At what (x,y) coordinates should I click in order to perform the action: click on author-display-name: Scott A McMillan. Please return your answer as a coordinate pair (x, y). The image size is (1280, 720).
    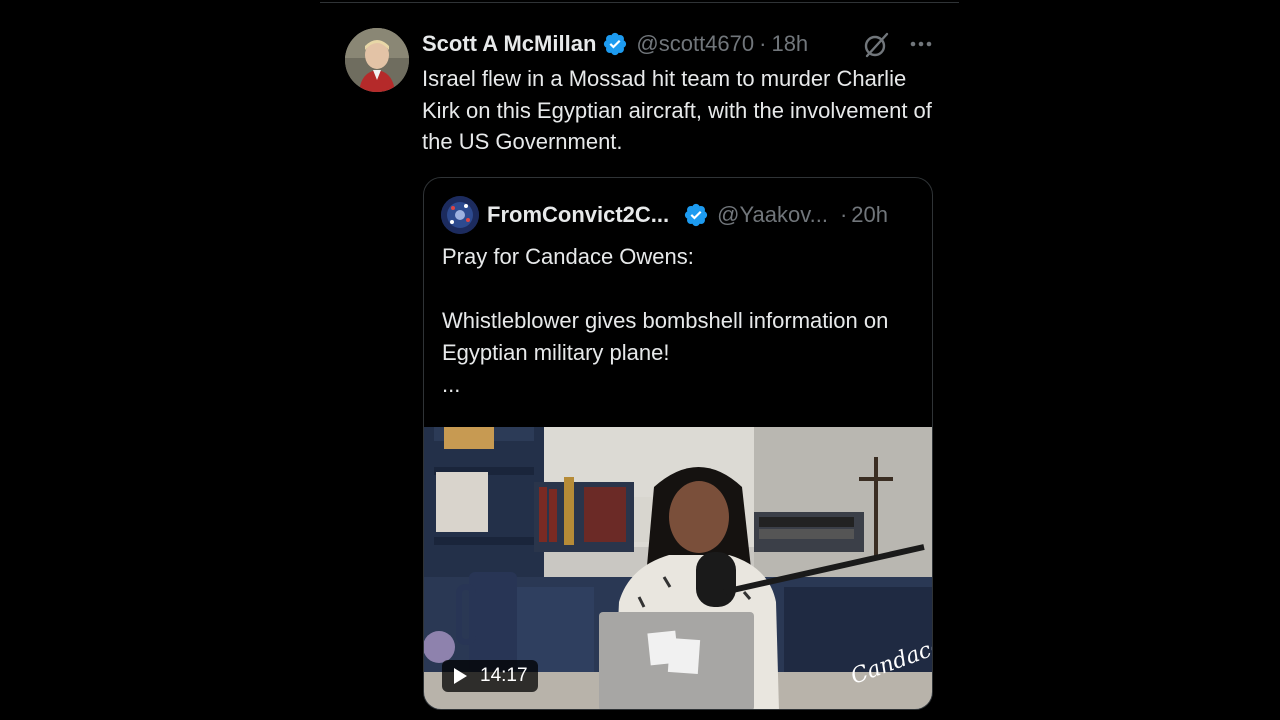
    Looking at the image, I should click on (509, 44).